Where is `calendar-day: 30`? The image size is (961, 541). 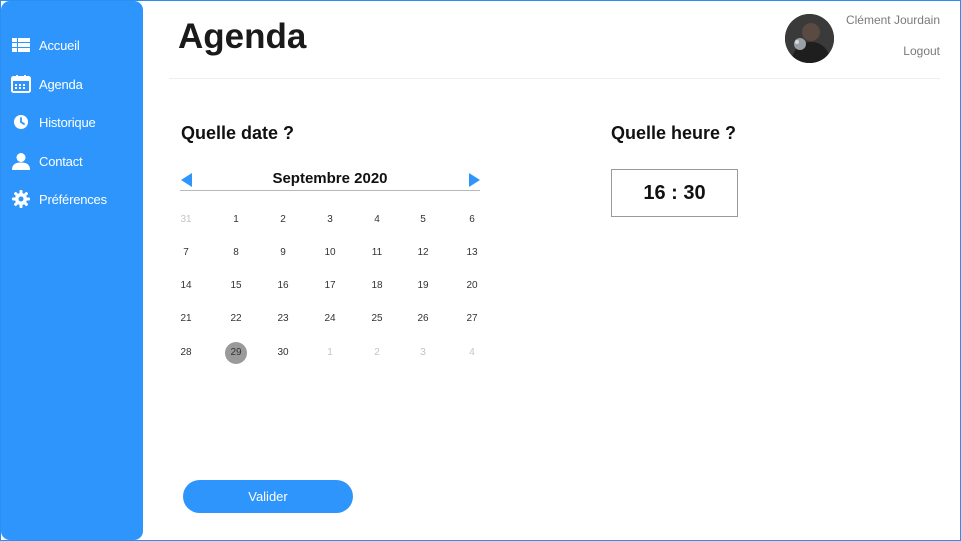
calendar-day: 30 is located at coordinates (283, 353).